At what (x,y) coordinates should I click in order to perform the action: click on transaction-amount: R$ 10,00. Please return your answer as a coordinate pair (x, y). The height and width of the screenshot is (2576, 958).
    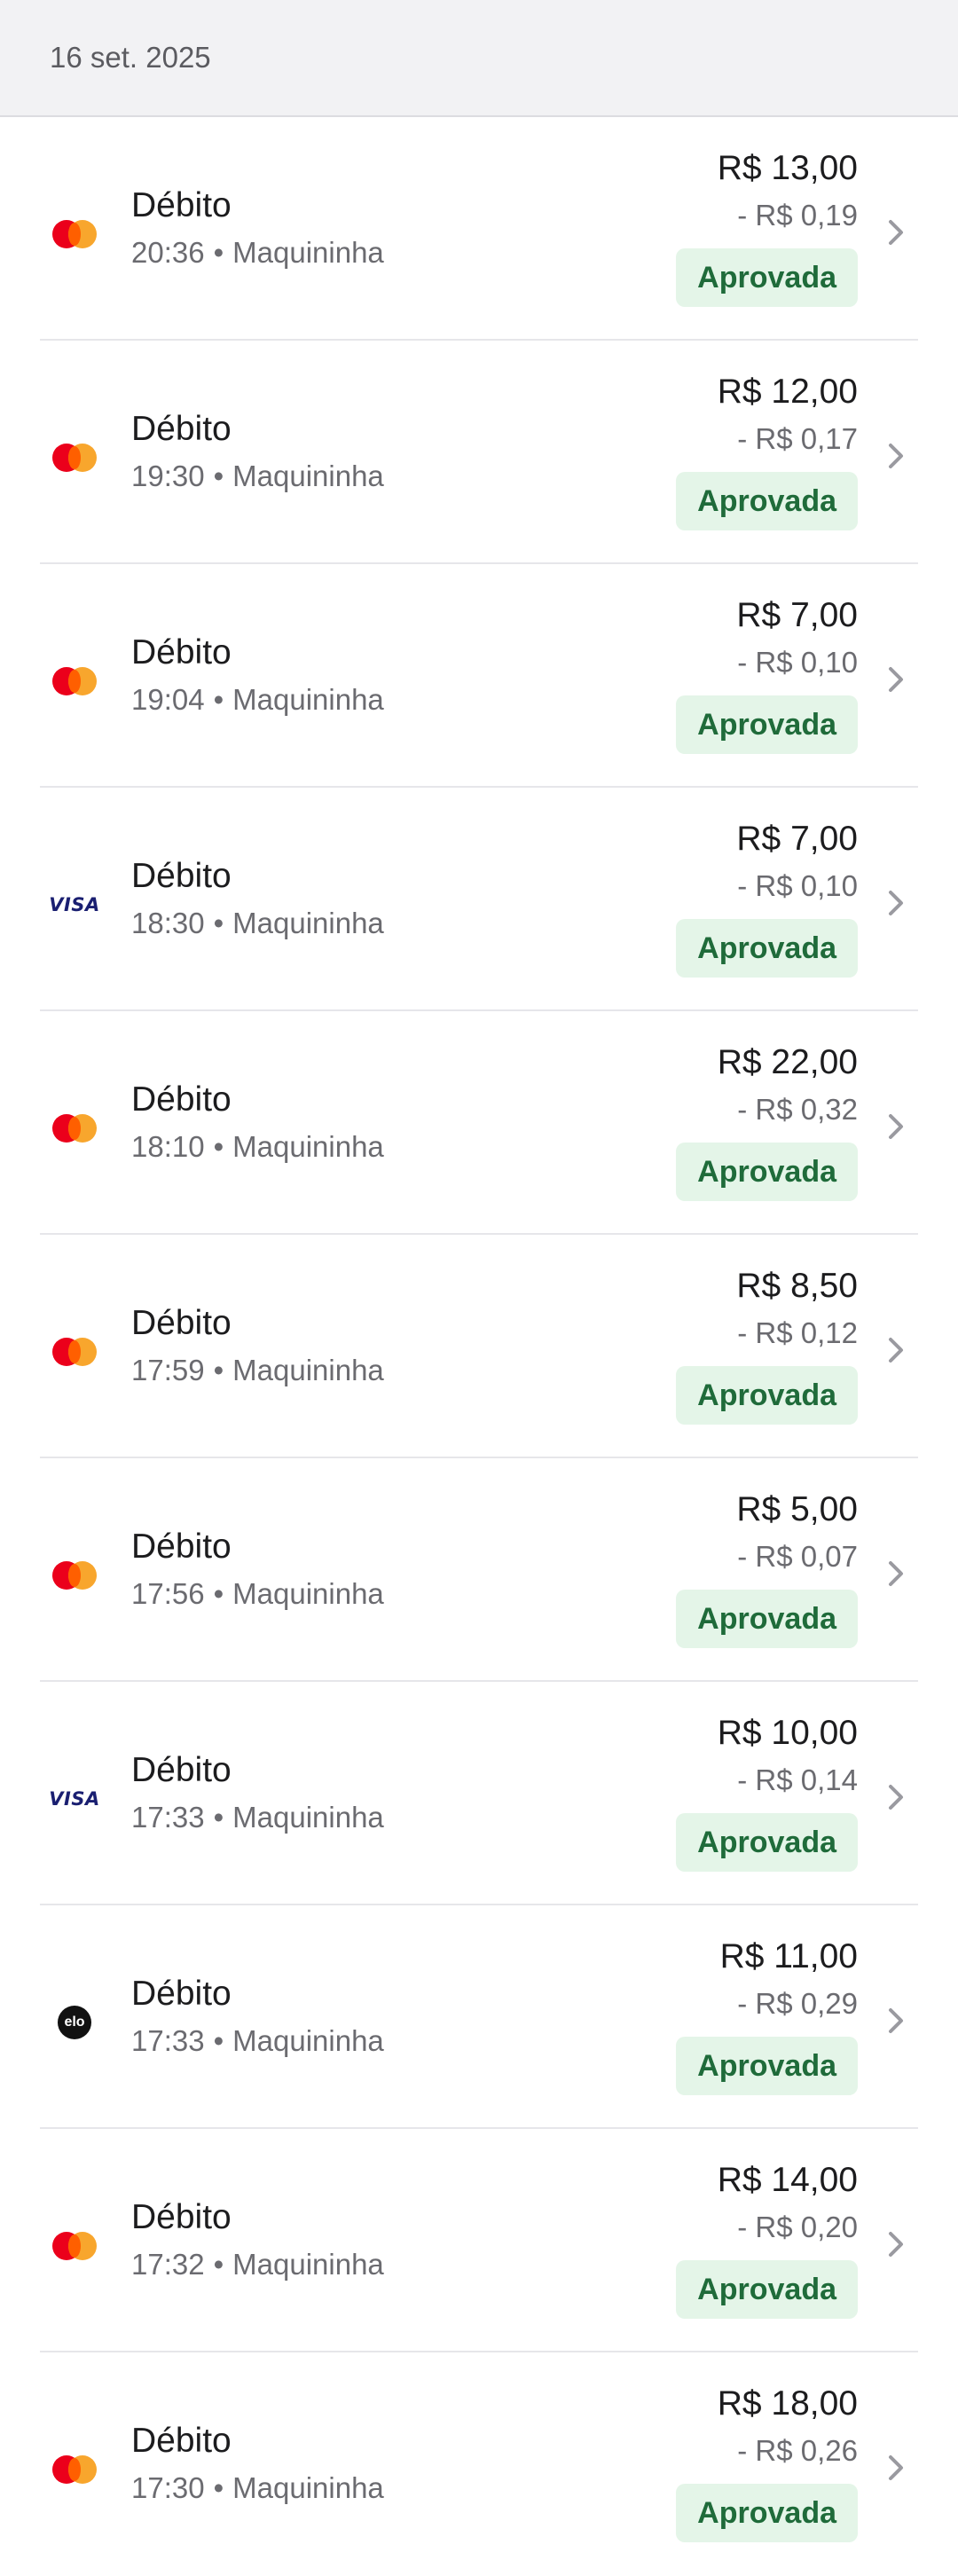
    Looking at the image, I should click on (788, 1733).